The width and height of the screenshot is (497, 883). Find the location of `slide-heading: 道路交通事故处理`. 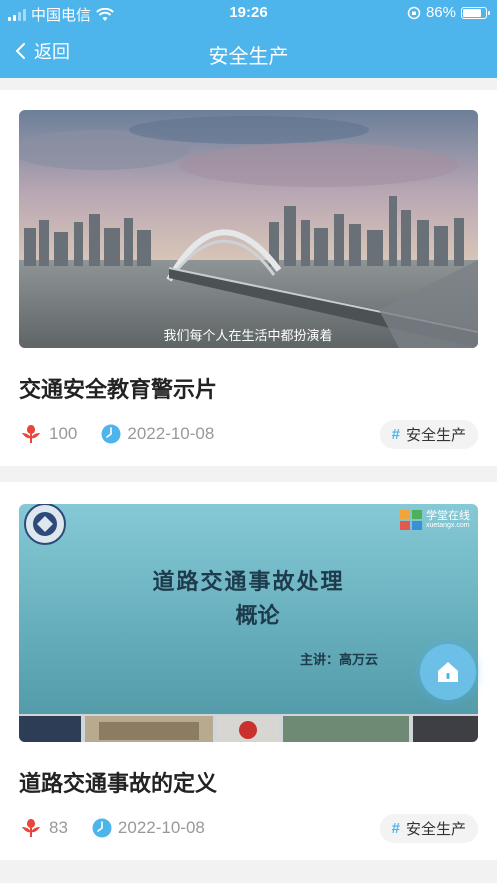

slide-heading: 道路交通事故处理 is located at coordinates (248, 582).